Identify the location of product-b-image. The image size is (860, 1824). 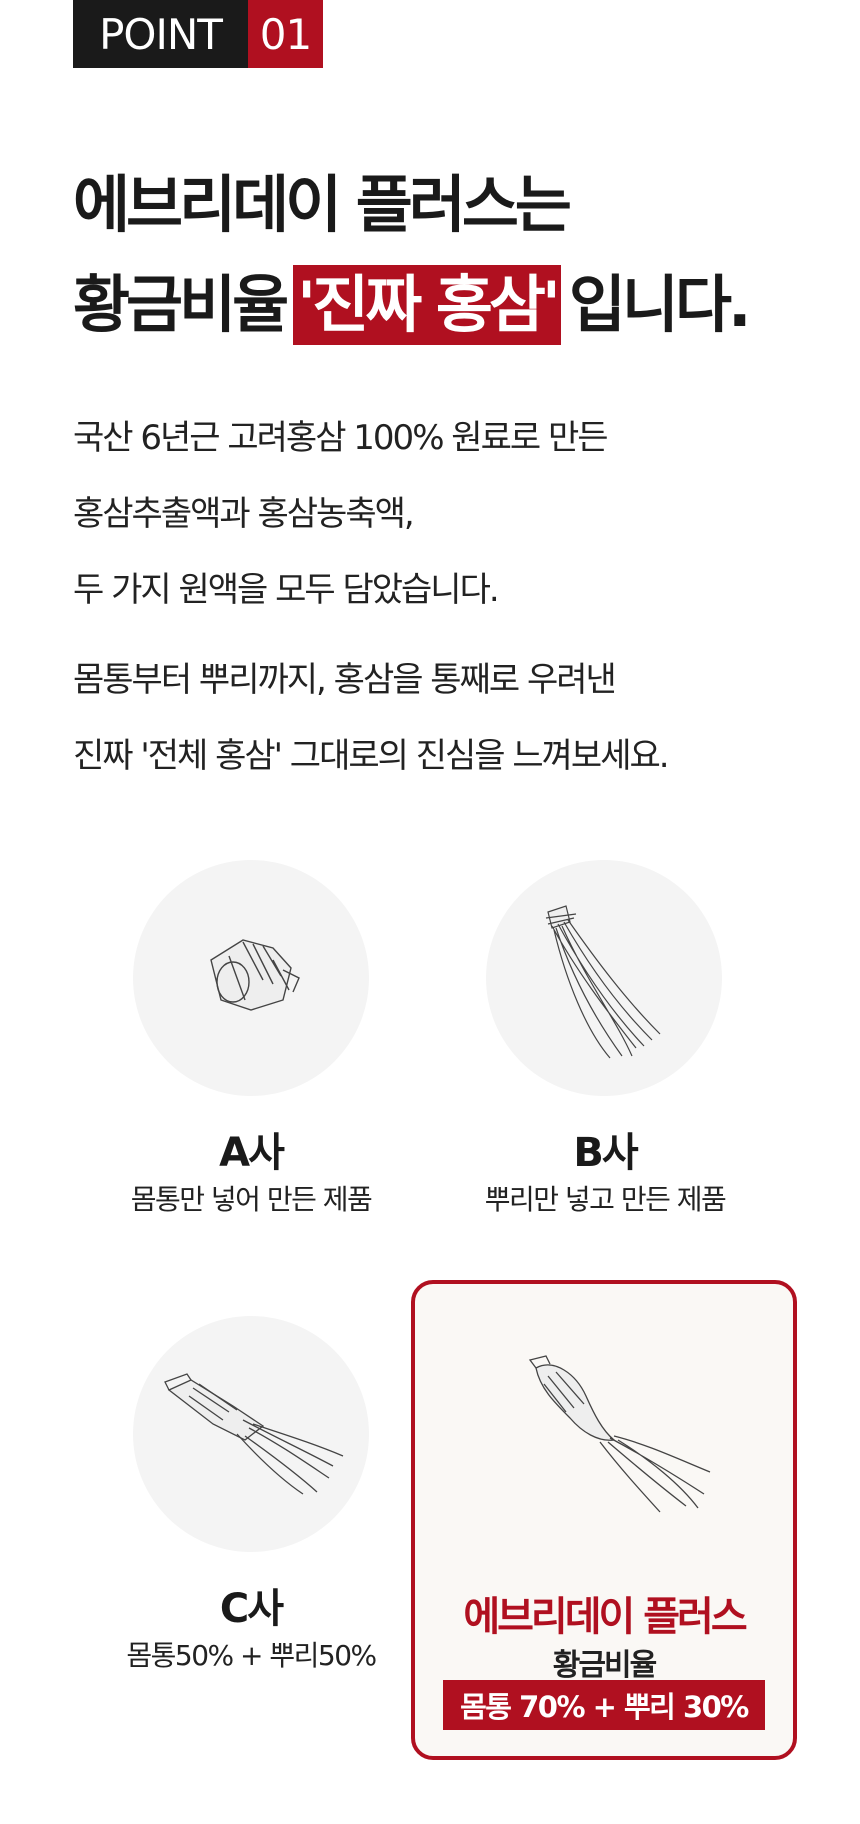
(604, 978).